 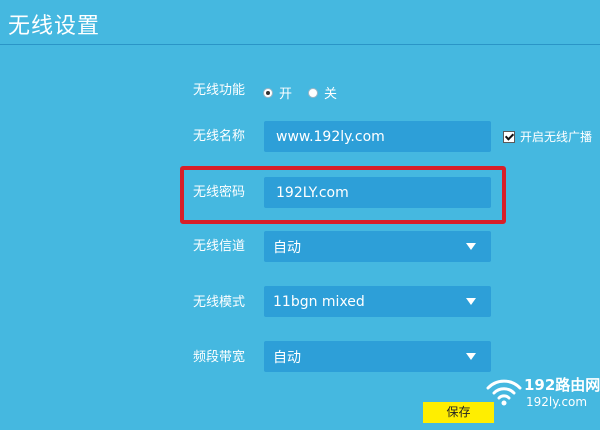 What do you see at coordinates (219, 357) in the screenshot?
I see `bandwidth-label: 频段带宽` at bounding box center [219, 357].